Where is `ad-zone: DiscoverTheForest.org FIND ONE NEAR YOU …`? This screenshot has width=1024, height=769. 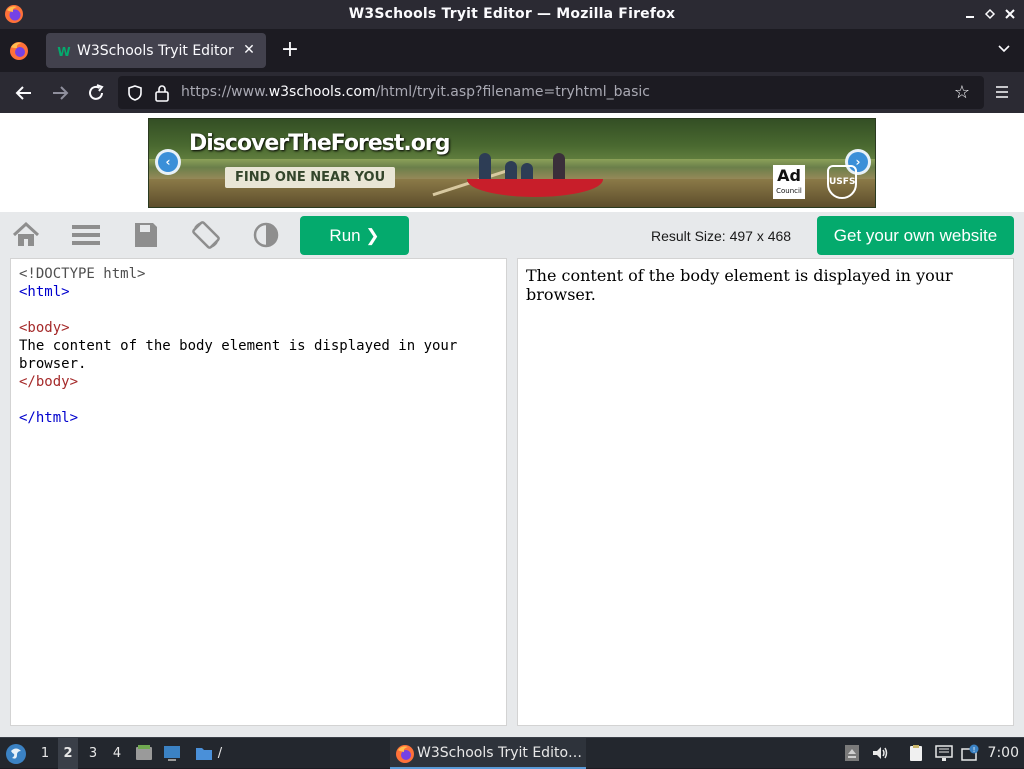
ad-zone: DiscoverTheForest.org FIND ONE NEAR YOU … is located at coordinates (512, 162).